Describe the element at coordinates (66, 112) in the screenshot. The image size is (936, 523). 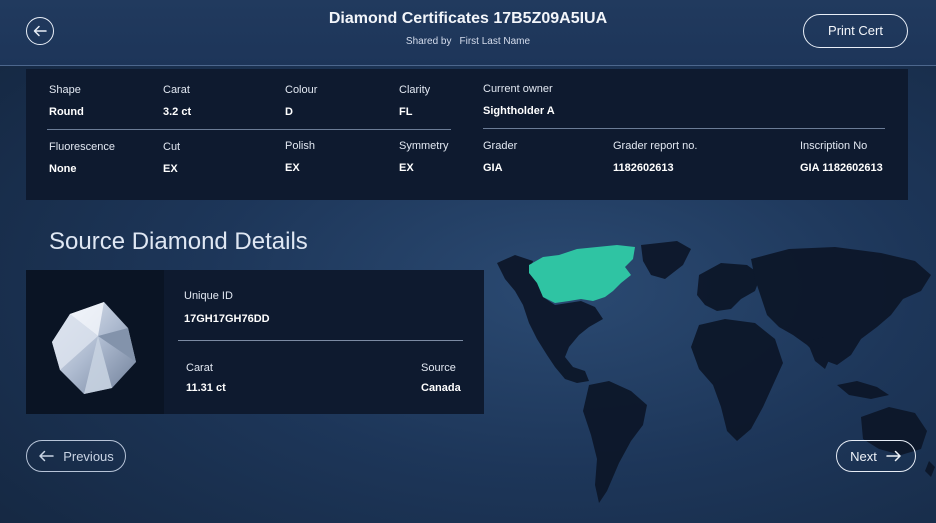
I see `shape-value: Round` at that location.